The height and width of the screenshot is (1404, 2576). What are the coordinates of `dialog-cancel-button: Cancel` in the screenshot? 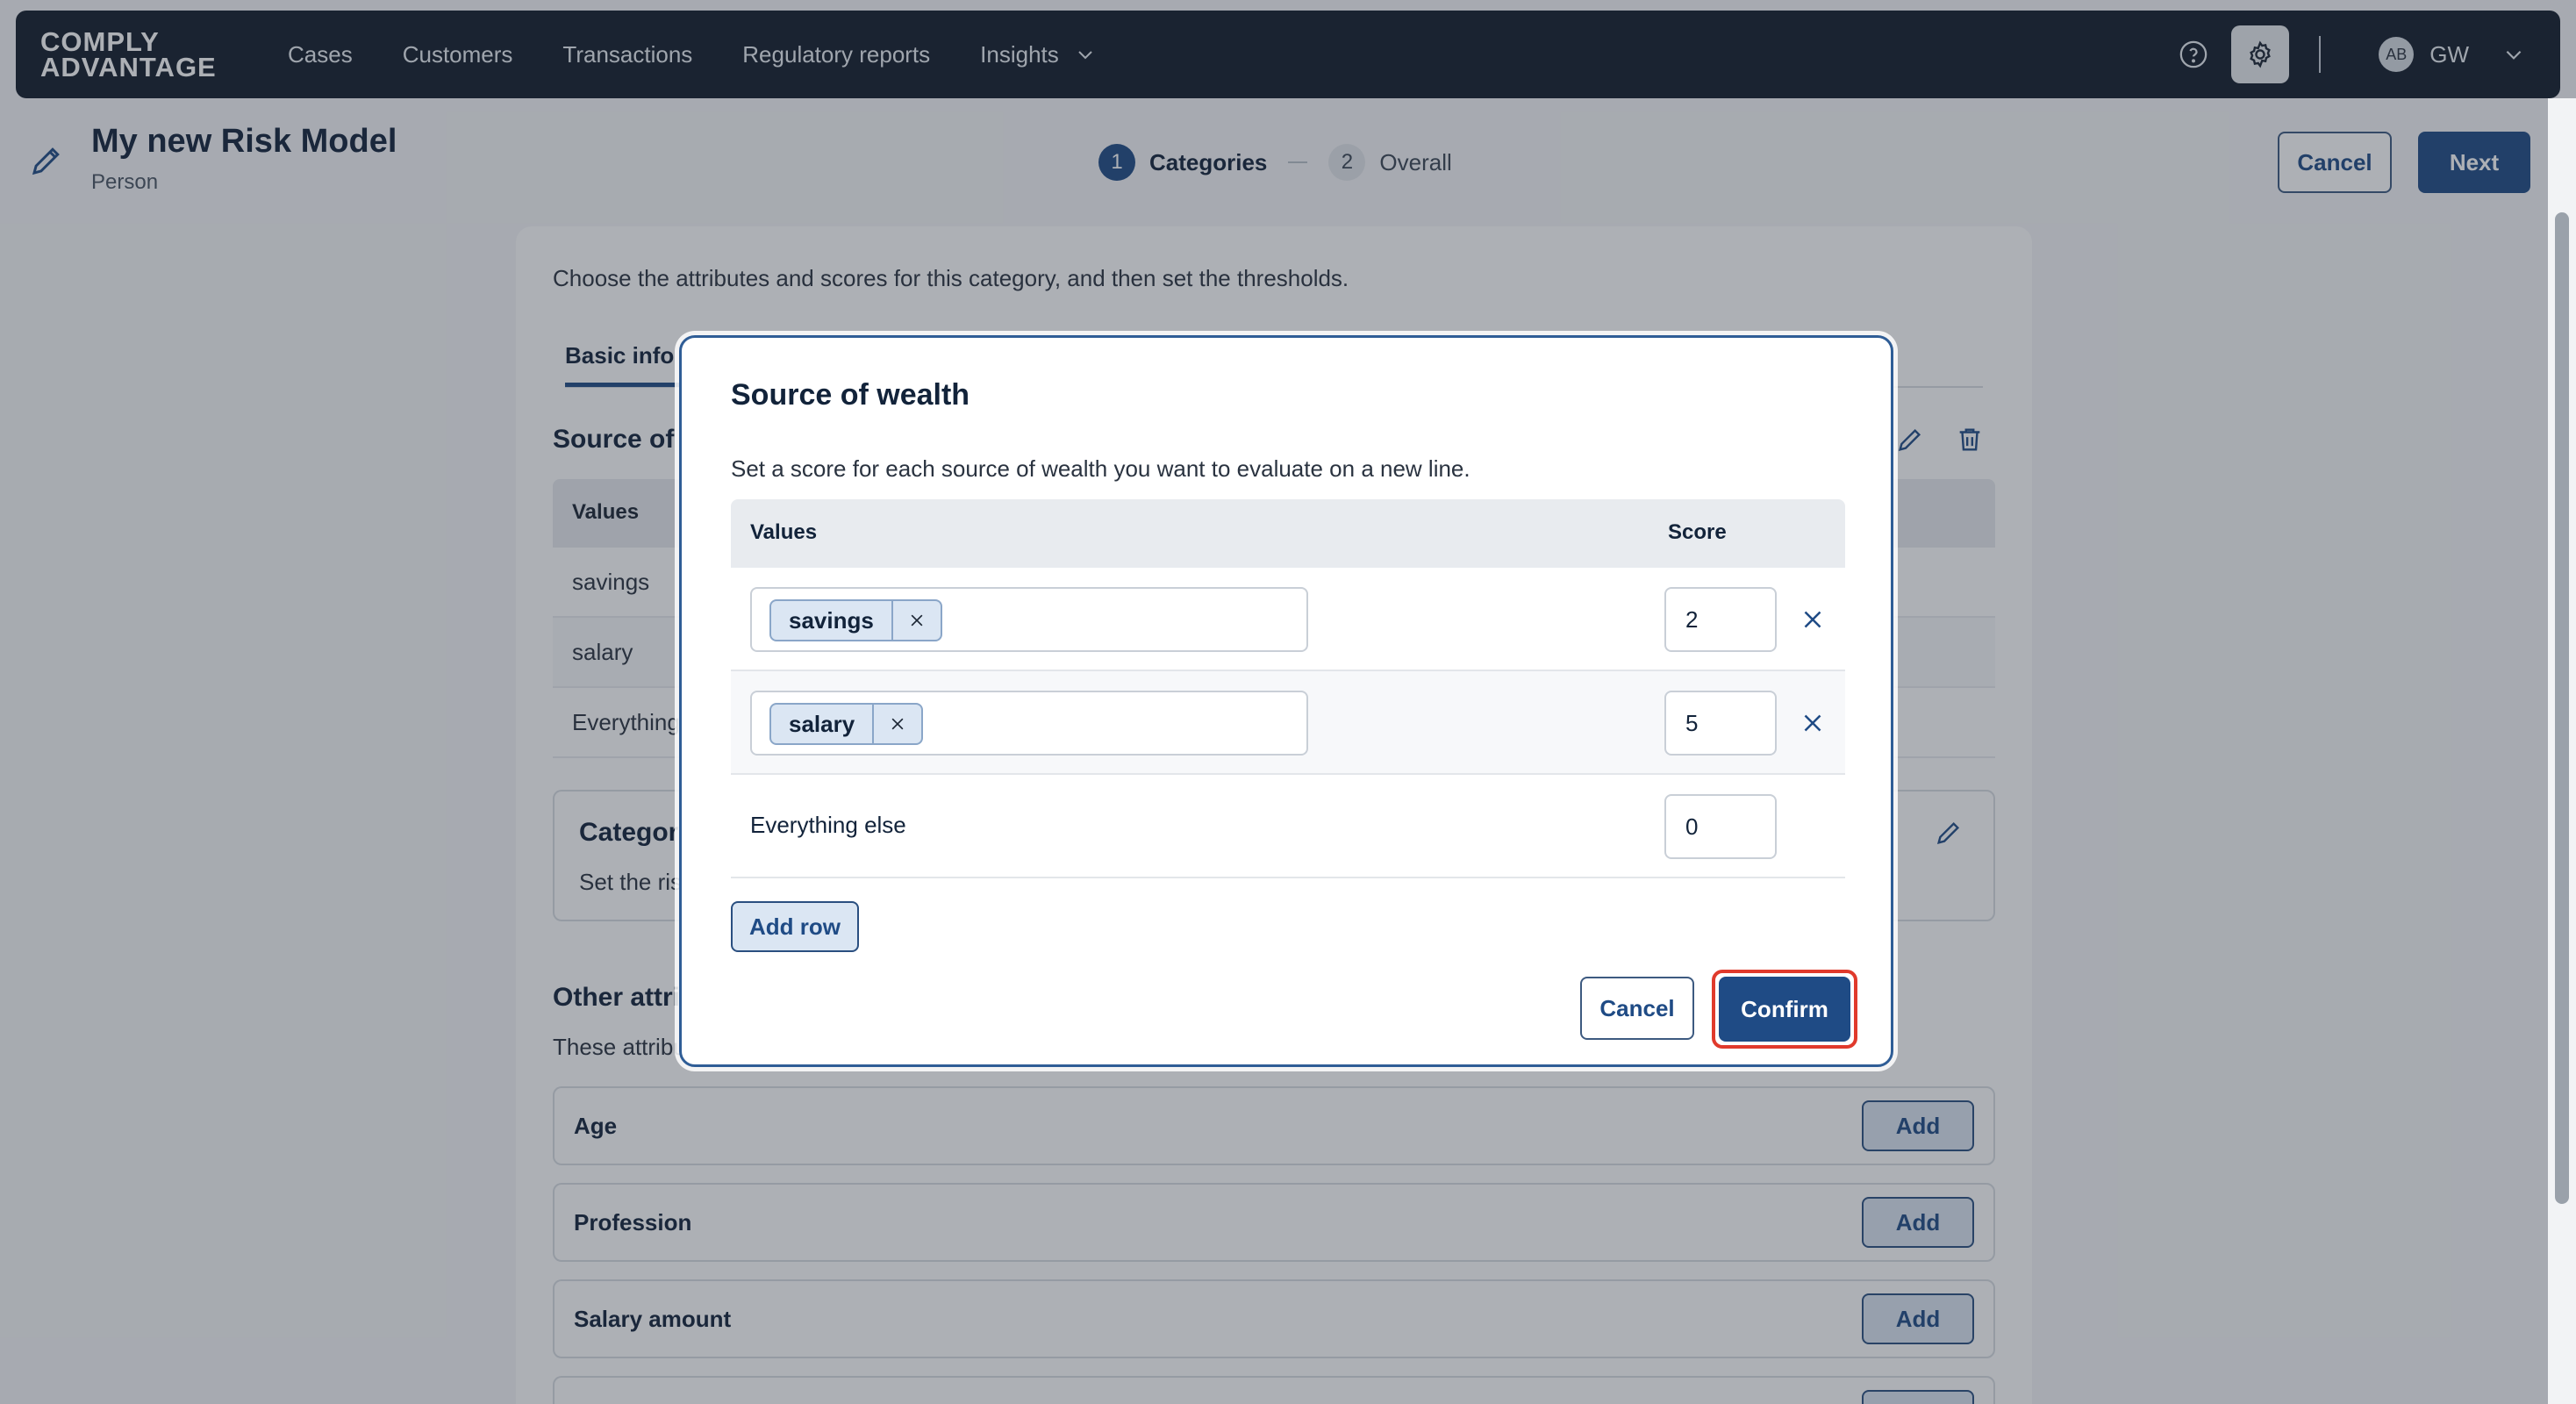 It's located at (1637, 1008).